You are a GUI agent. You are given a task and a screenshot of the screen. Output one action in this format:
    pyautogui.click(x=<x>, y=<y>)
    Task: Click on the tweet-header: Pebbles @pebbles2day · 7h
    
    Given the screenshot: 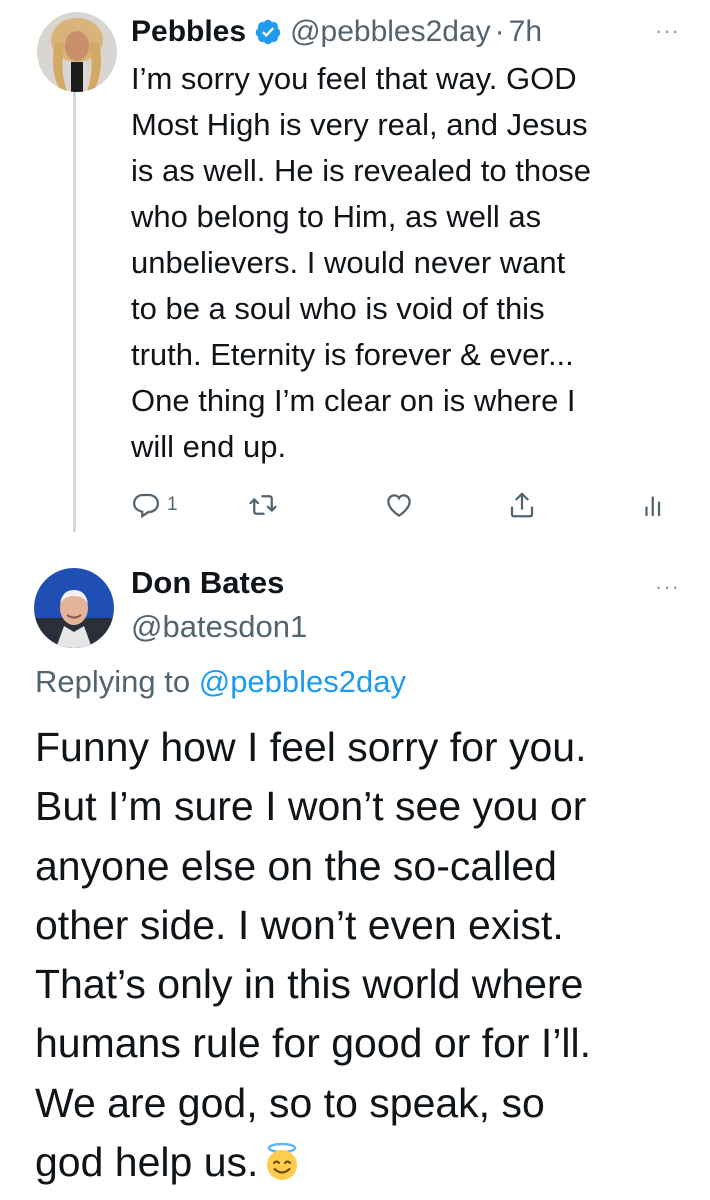 What is the action you would take?
    pyautogui.click(x=405, y=32)
    